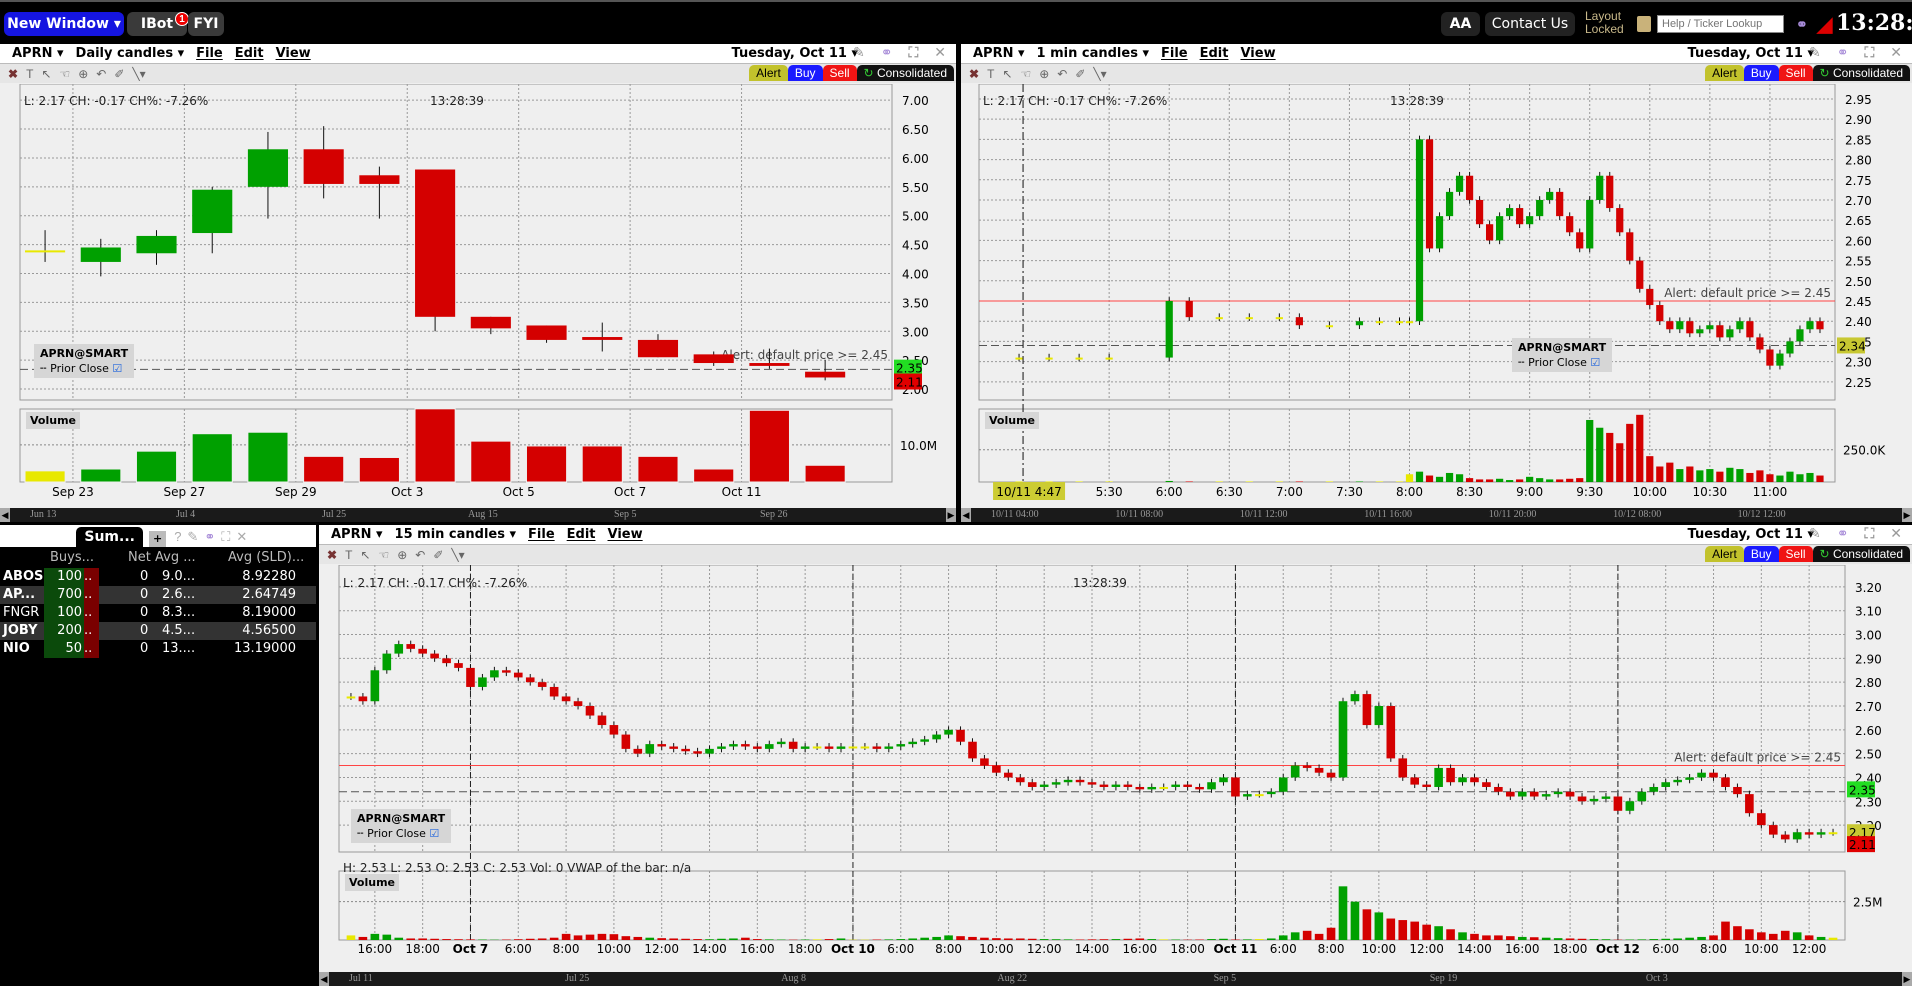 This screenshot has width=1912, height=986. What do you see at coordinates (38, 537) in the screenshot?
I see `tab-activity: Activity` at bounding box center [38, 537].